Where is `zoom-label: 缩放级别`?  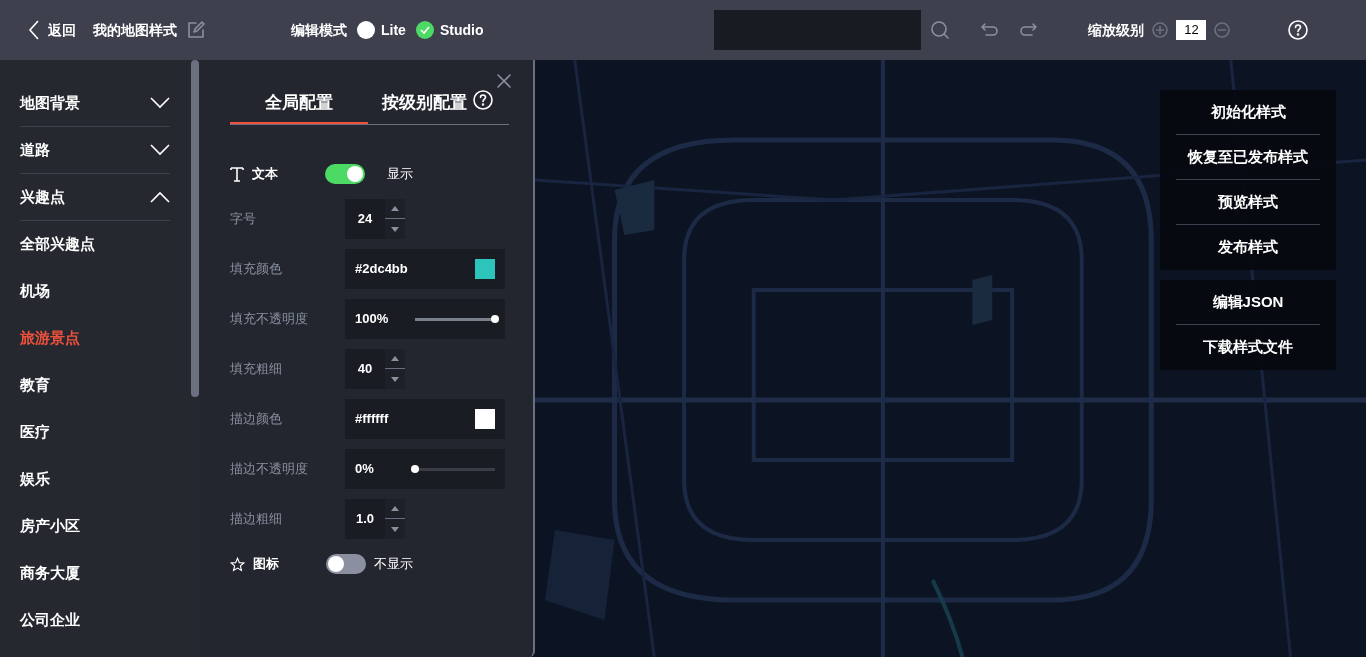 zoom-label: 缩放级别 is located at coordinates (1116, 30).